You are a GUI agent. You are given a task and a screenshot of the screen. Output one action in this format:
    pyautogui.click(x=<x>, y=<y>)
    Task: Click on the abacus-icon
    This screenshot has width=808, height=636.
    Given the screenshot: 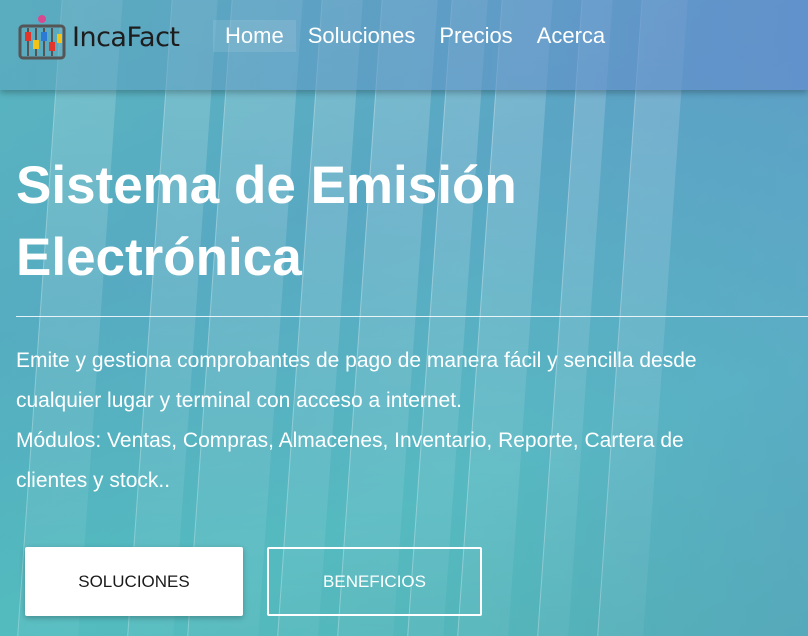 What is the action you would take?
    pyautogui.click(x=42, y=37)
    